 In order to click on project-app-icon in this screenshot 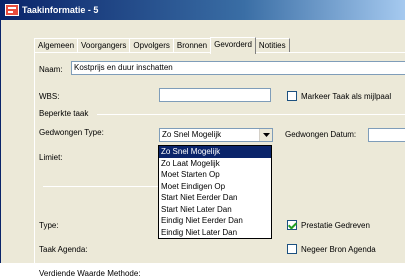, I will do `click(12, 10)`.